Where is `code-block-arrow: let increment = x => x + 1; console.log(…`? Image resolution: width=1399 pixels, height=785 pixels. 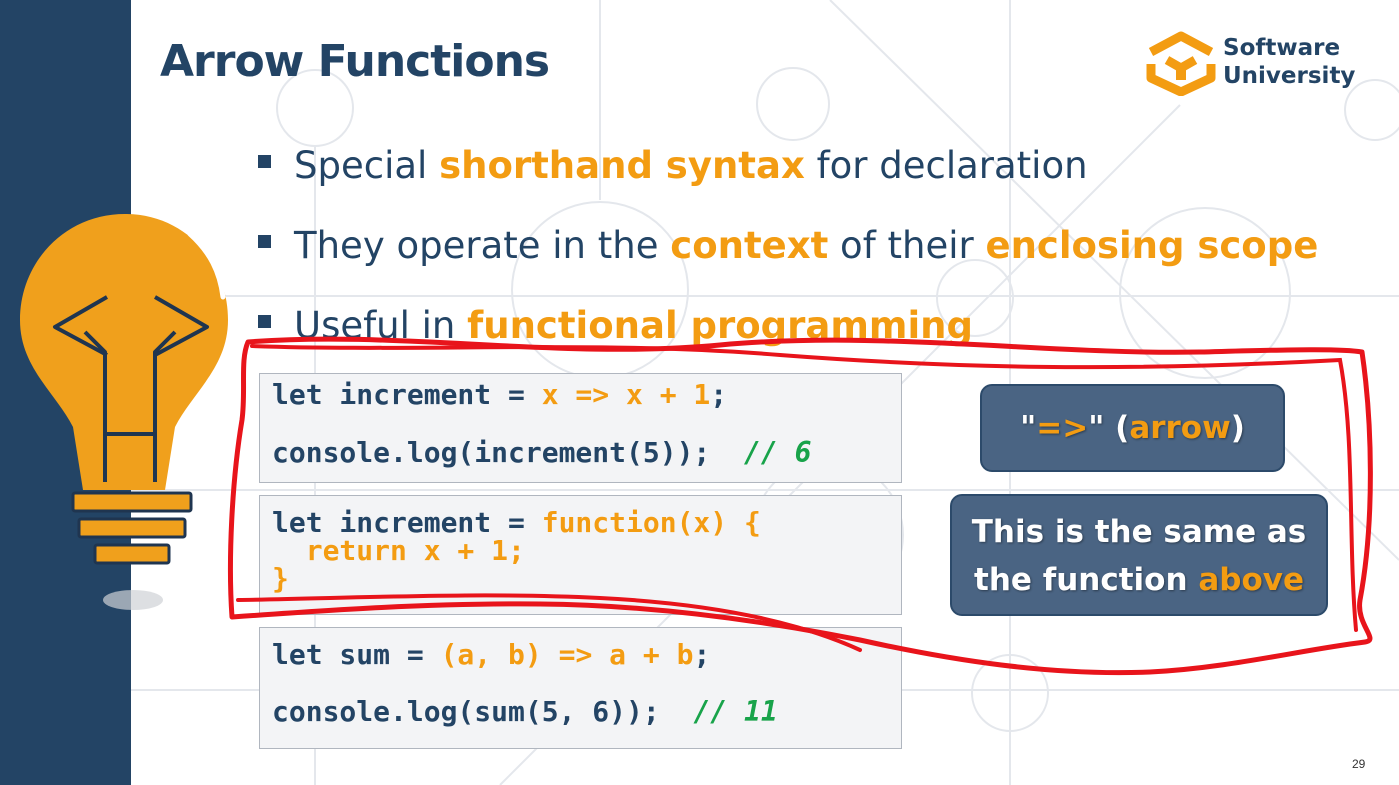
code-block-arrow: let increment = x => x + 1; console.log(… is located at coordinates (580, 428).